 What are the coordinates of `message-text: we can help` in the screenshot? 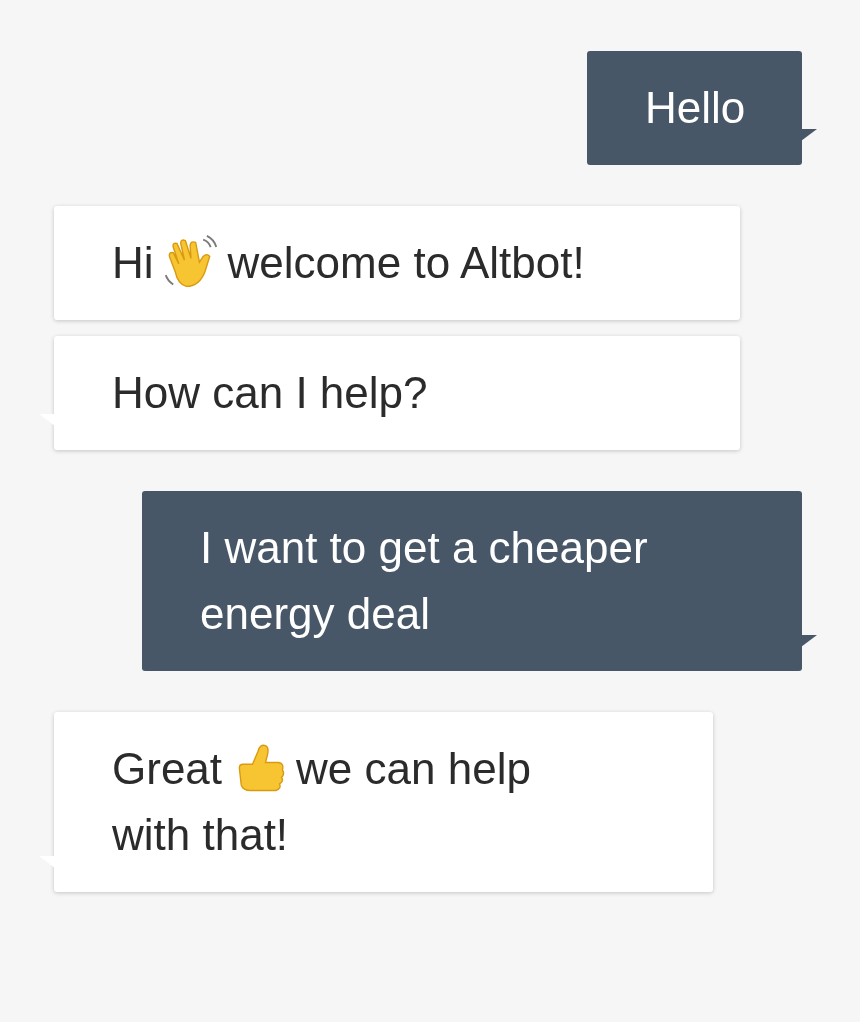 It's located at (413, 769).